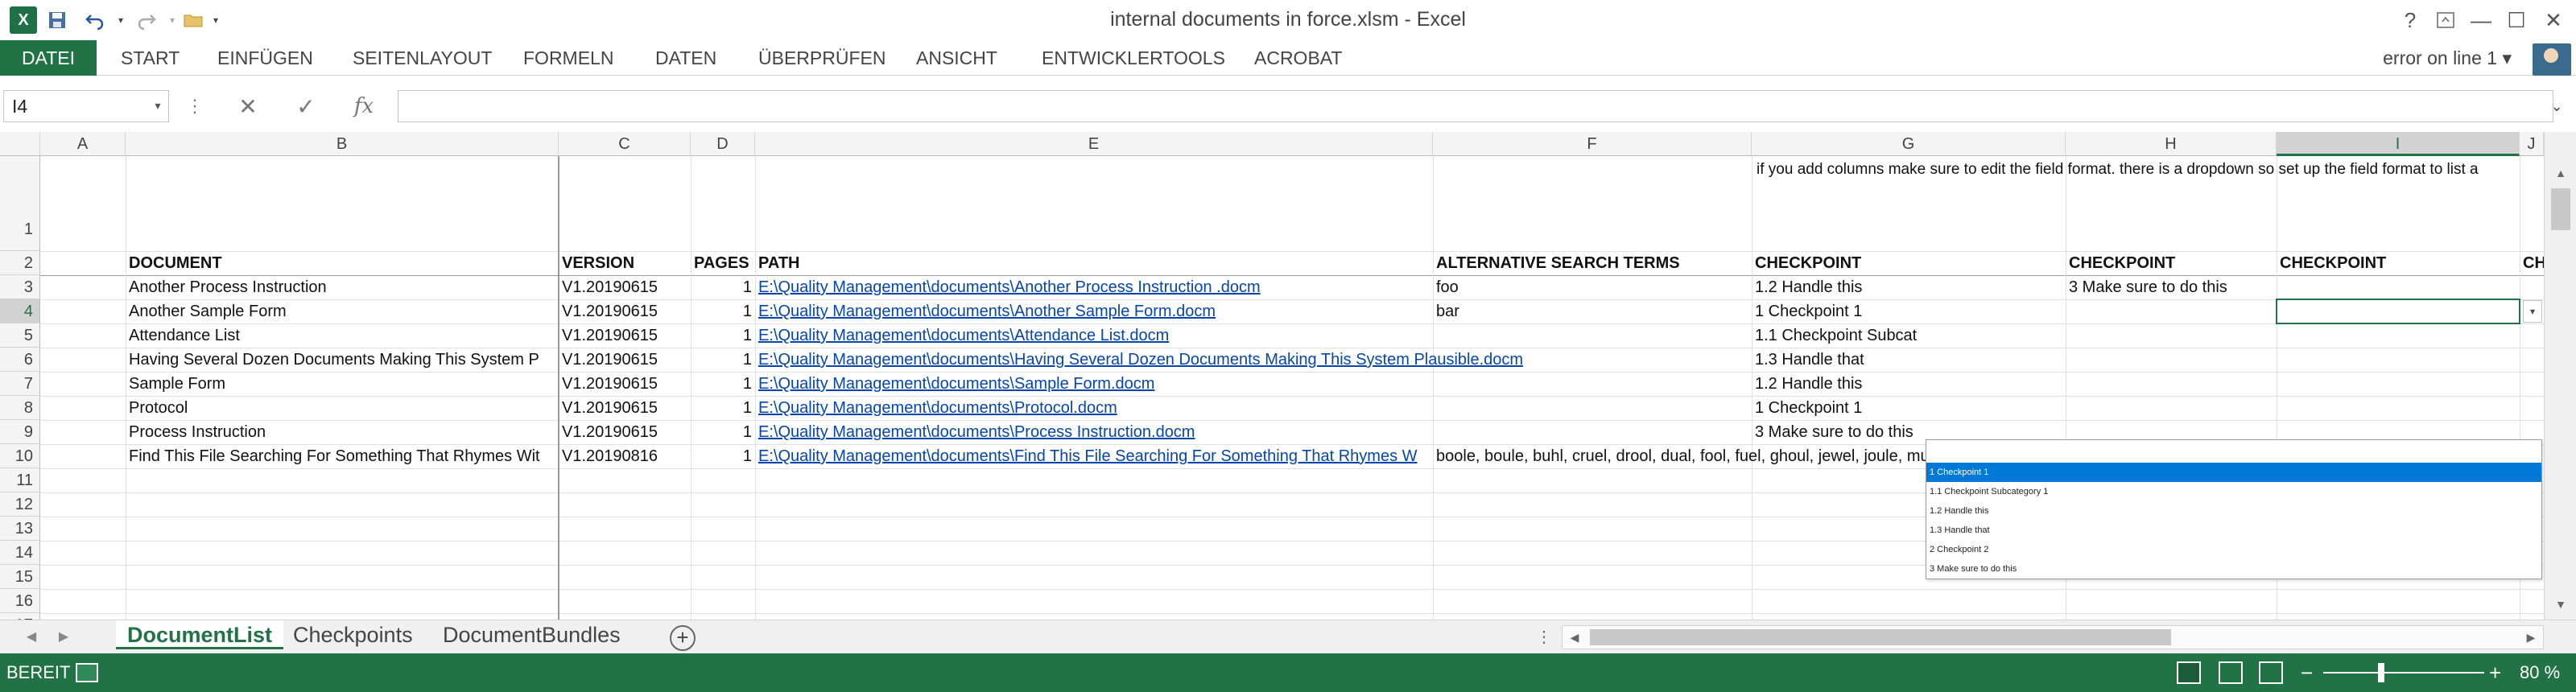 This screenshot has height=692, width=2576. What do you see at coordinates (342, 144) in the screenshot?
I see `column-header-b: B` at bounding box center [342, 144].